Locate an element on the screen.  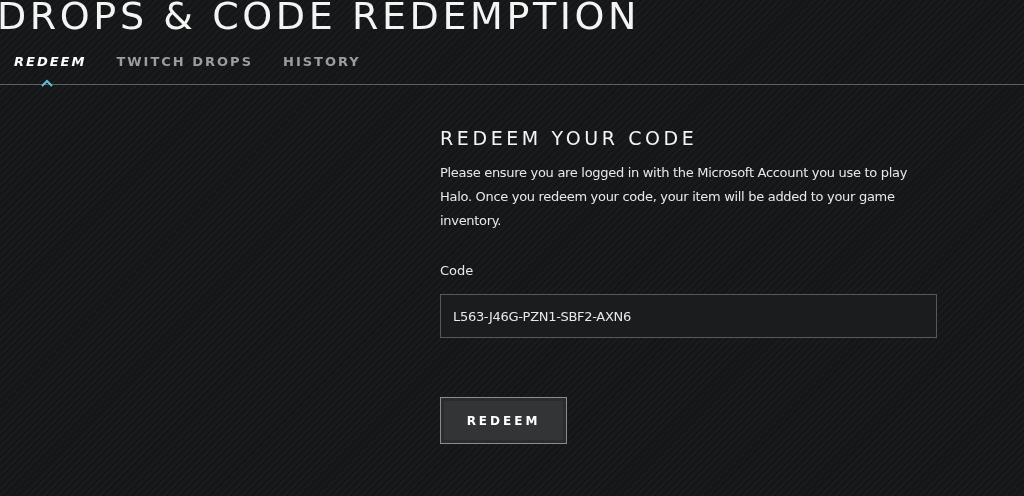
redeem-button: REDEEM is located at coordinates (503, 420).